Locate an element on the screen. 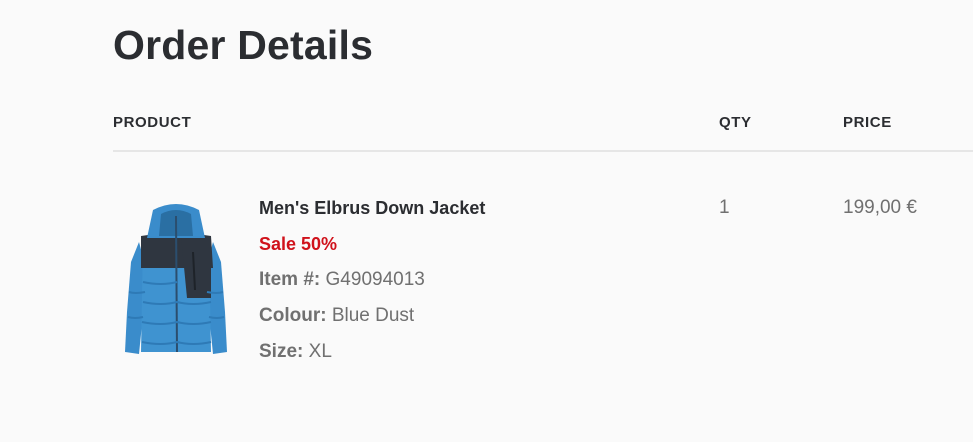  item-number-value: G49094013 is located at coordinates (375, 279).